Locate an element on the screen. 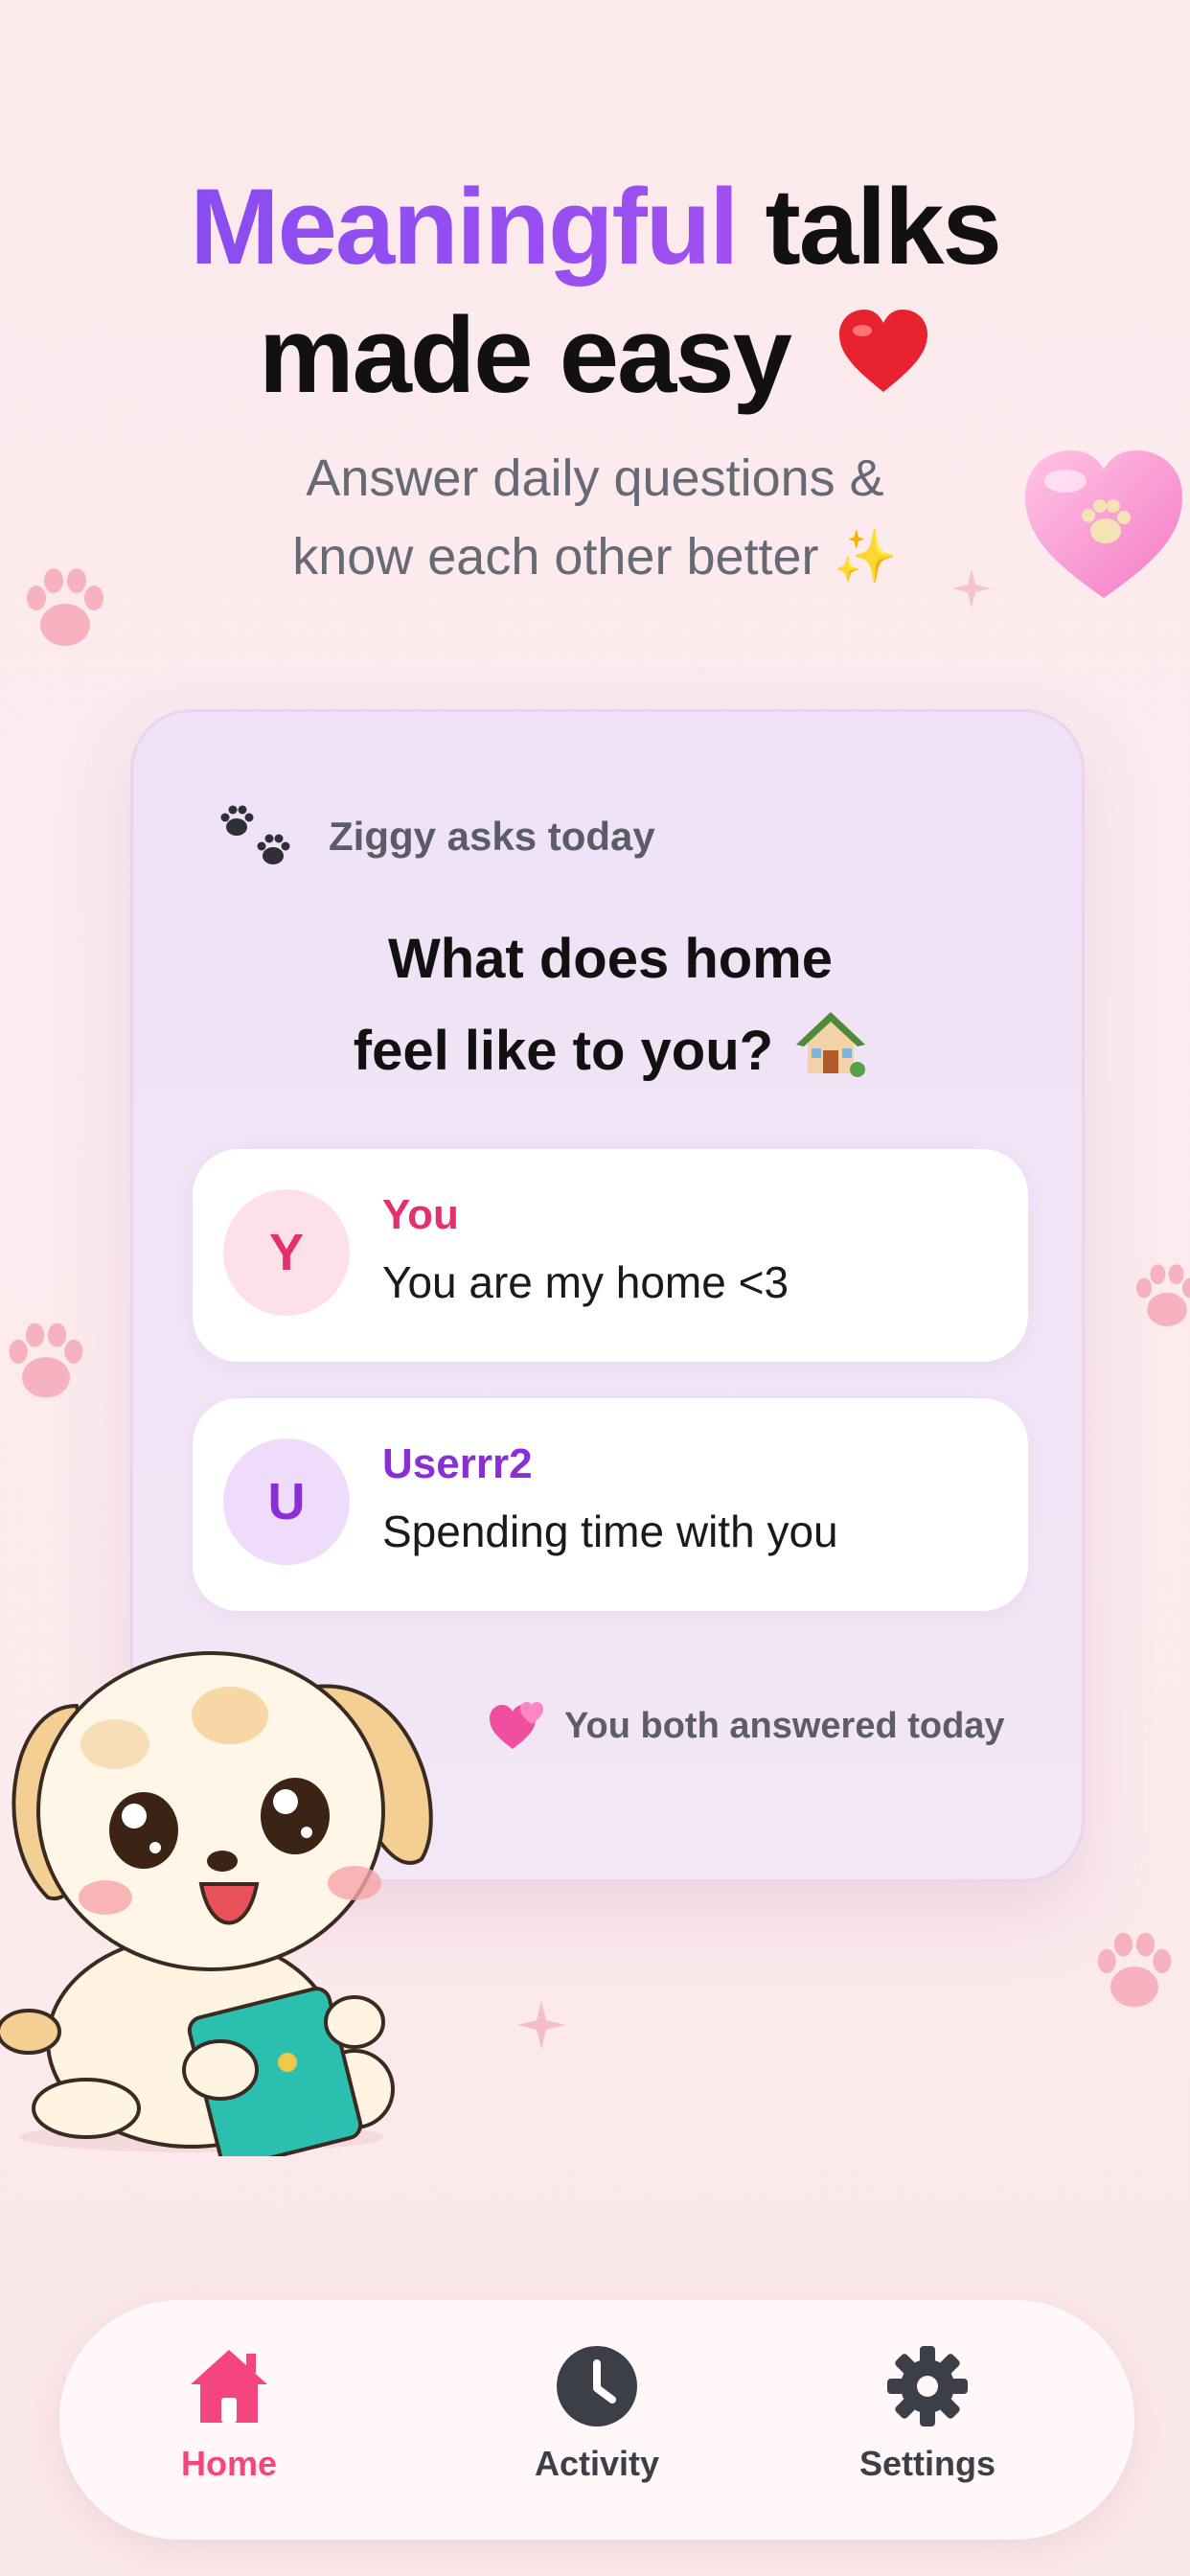 The height and width of the screenshot is (2576, 1190). headline-line2: made easy is located at coordinates (526, 355).